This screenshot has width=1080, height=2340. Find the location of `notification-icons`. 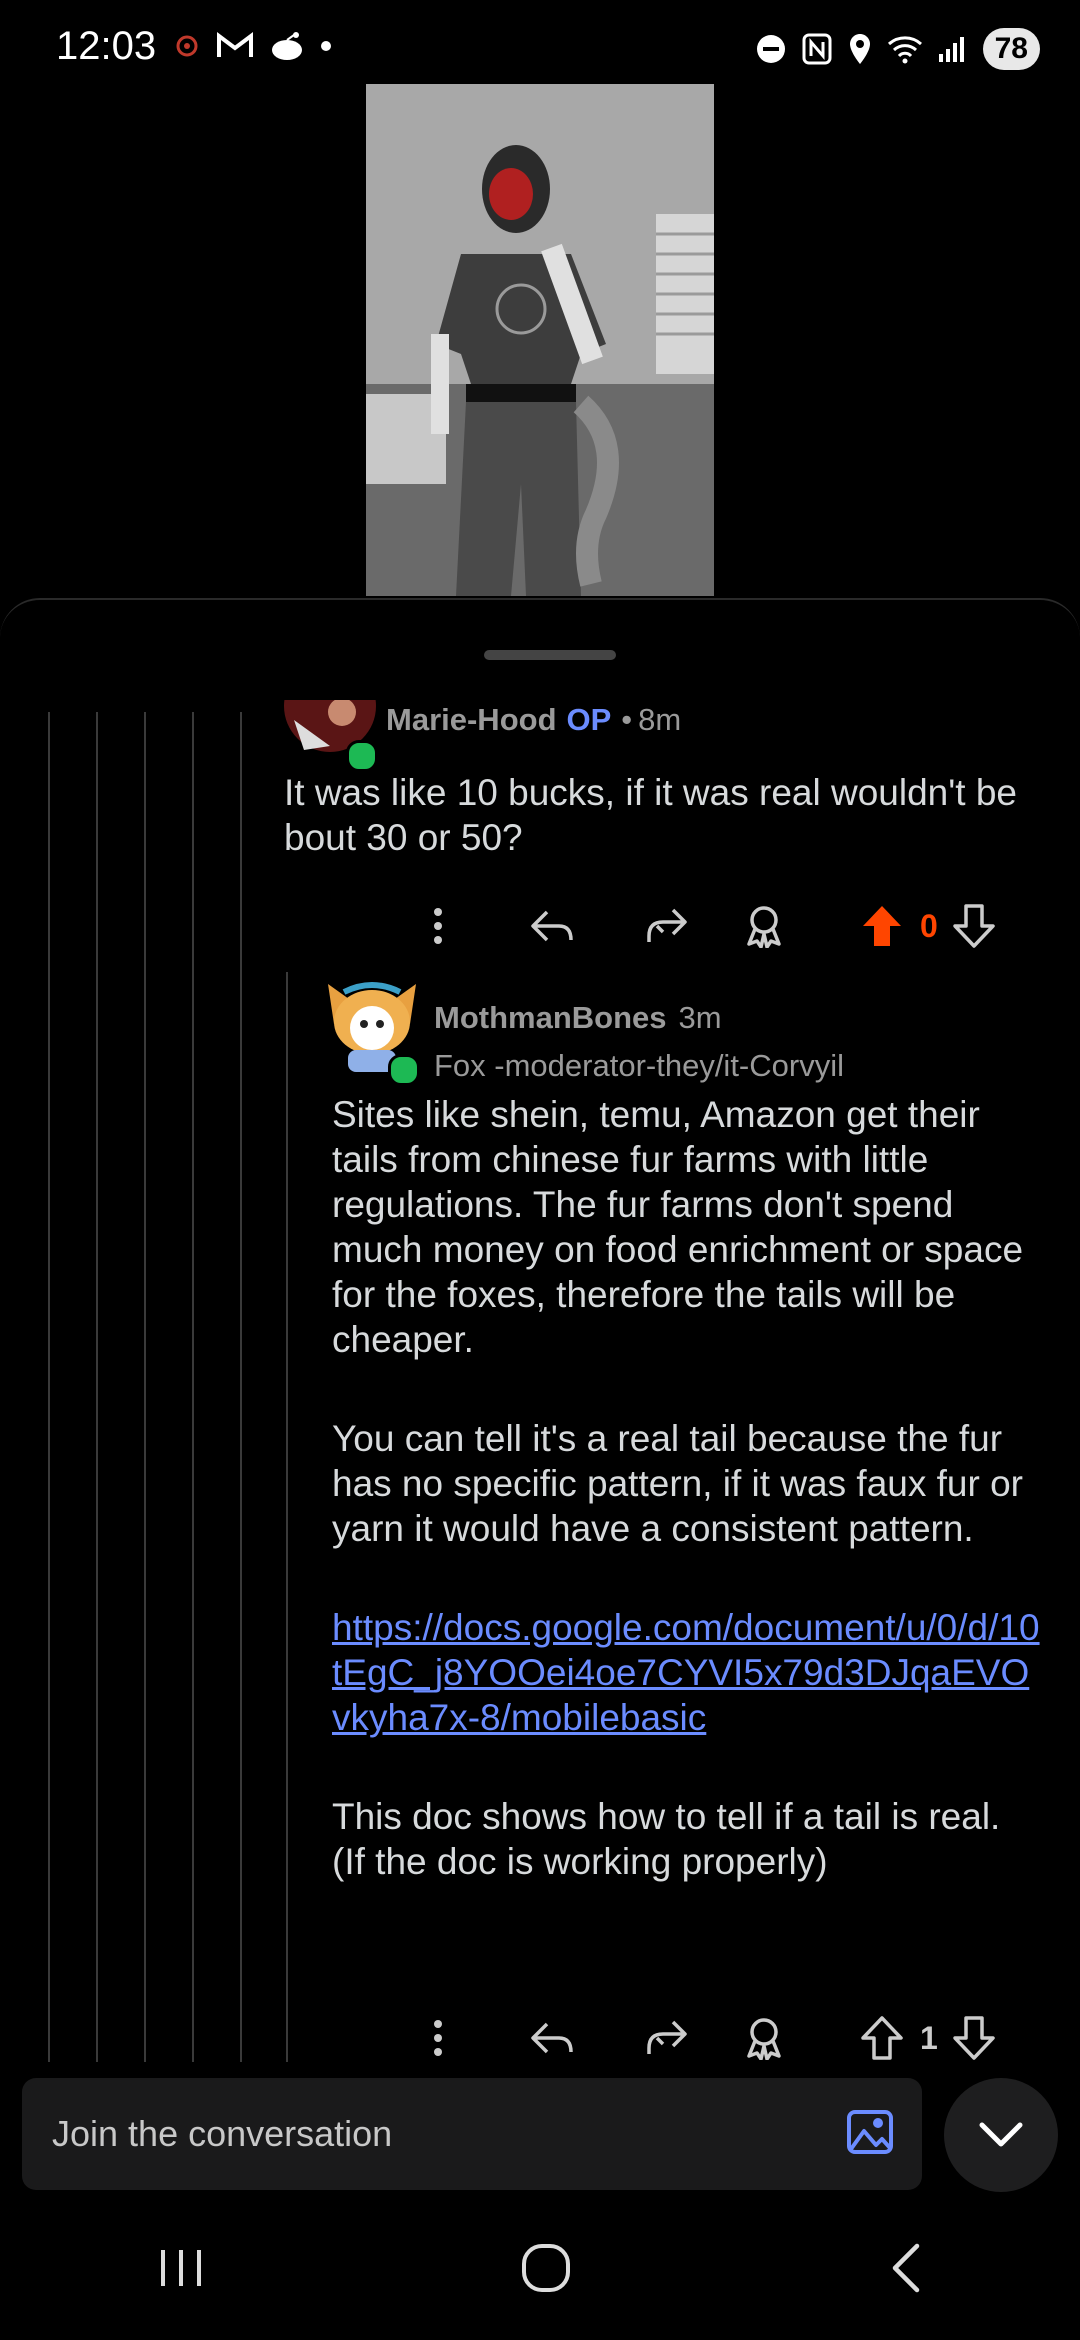

notification-icons is located at coordinates (252, 46).